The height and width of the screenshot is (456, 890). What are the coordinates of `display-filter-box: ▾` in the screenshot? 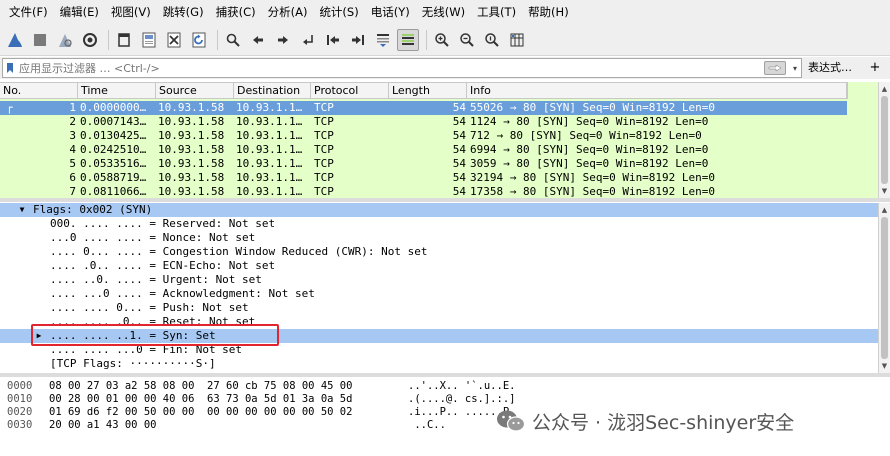 It's located at (402, 68).